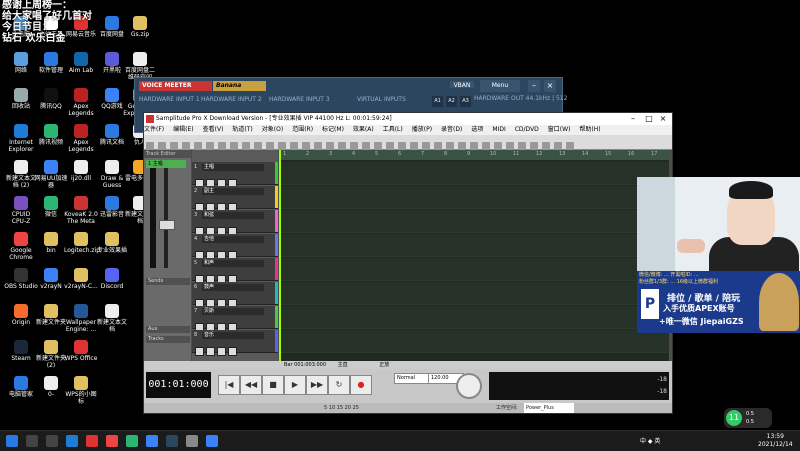 This screenshot has height=451, width=800. What do you see at coordinates (21, 63) in the screenshot?
I see `desktop-icon: 网络` at bounding box center [21, 63].